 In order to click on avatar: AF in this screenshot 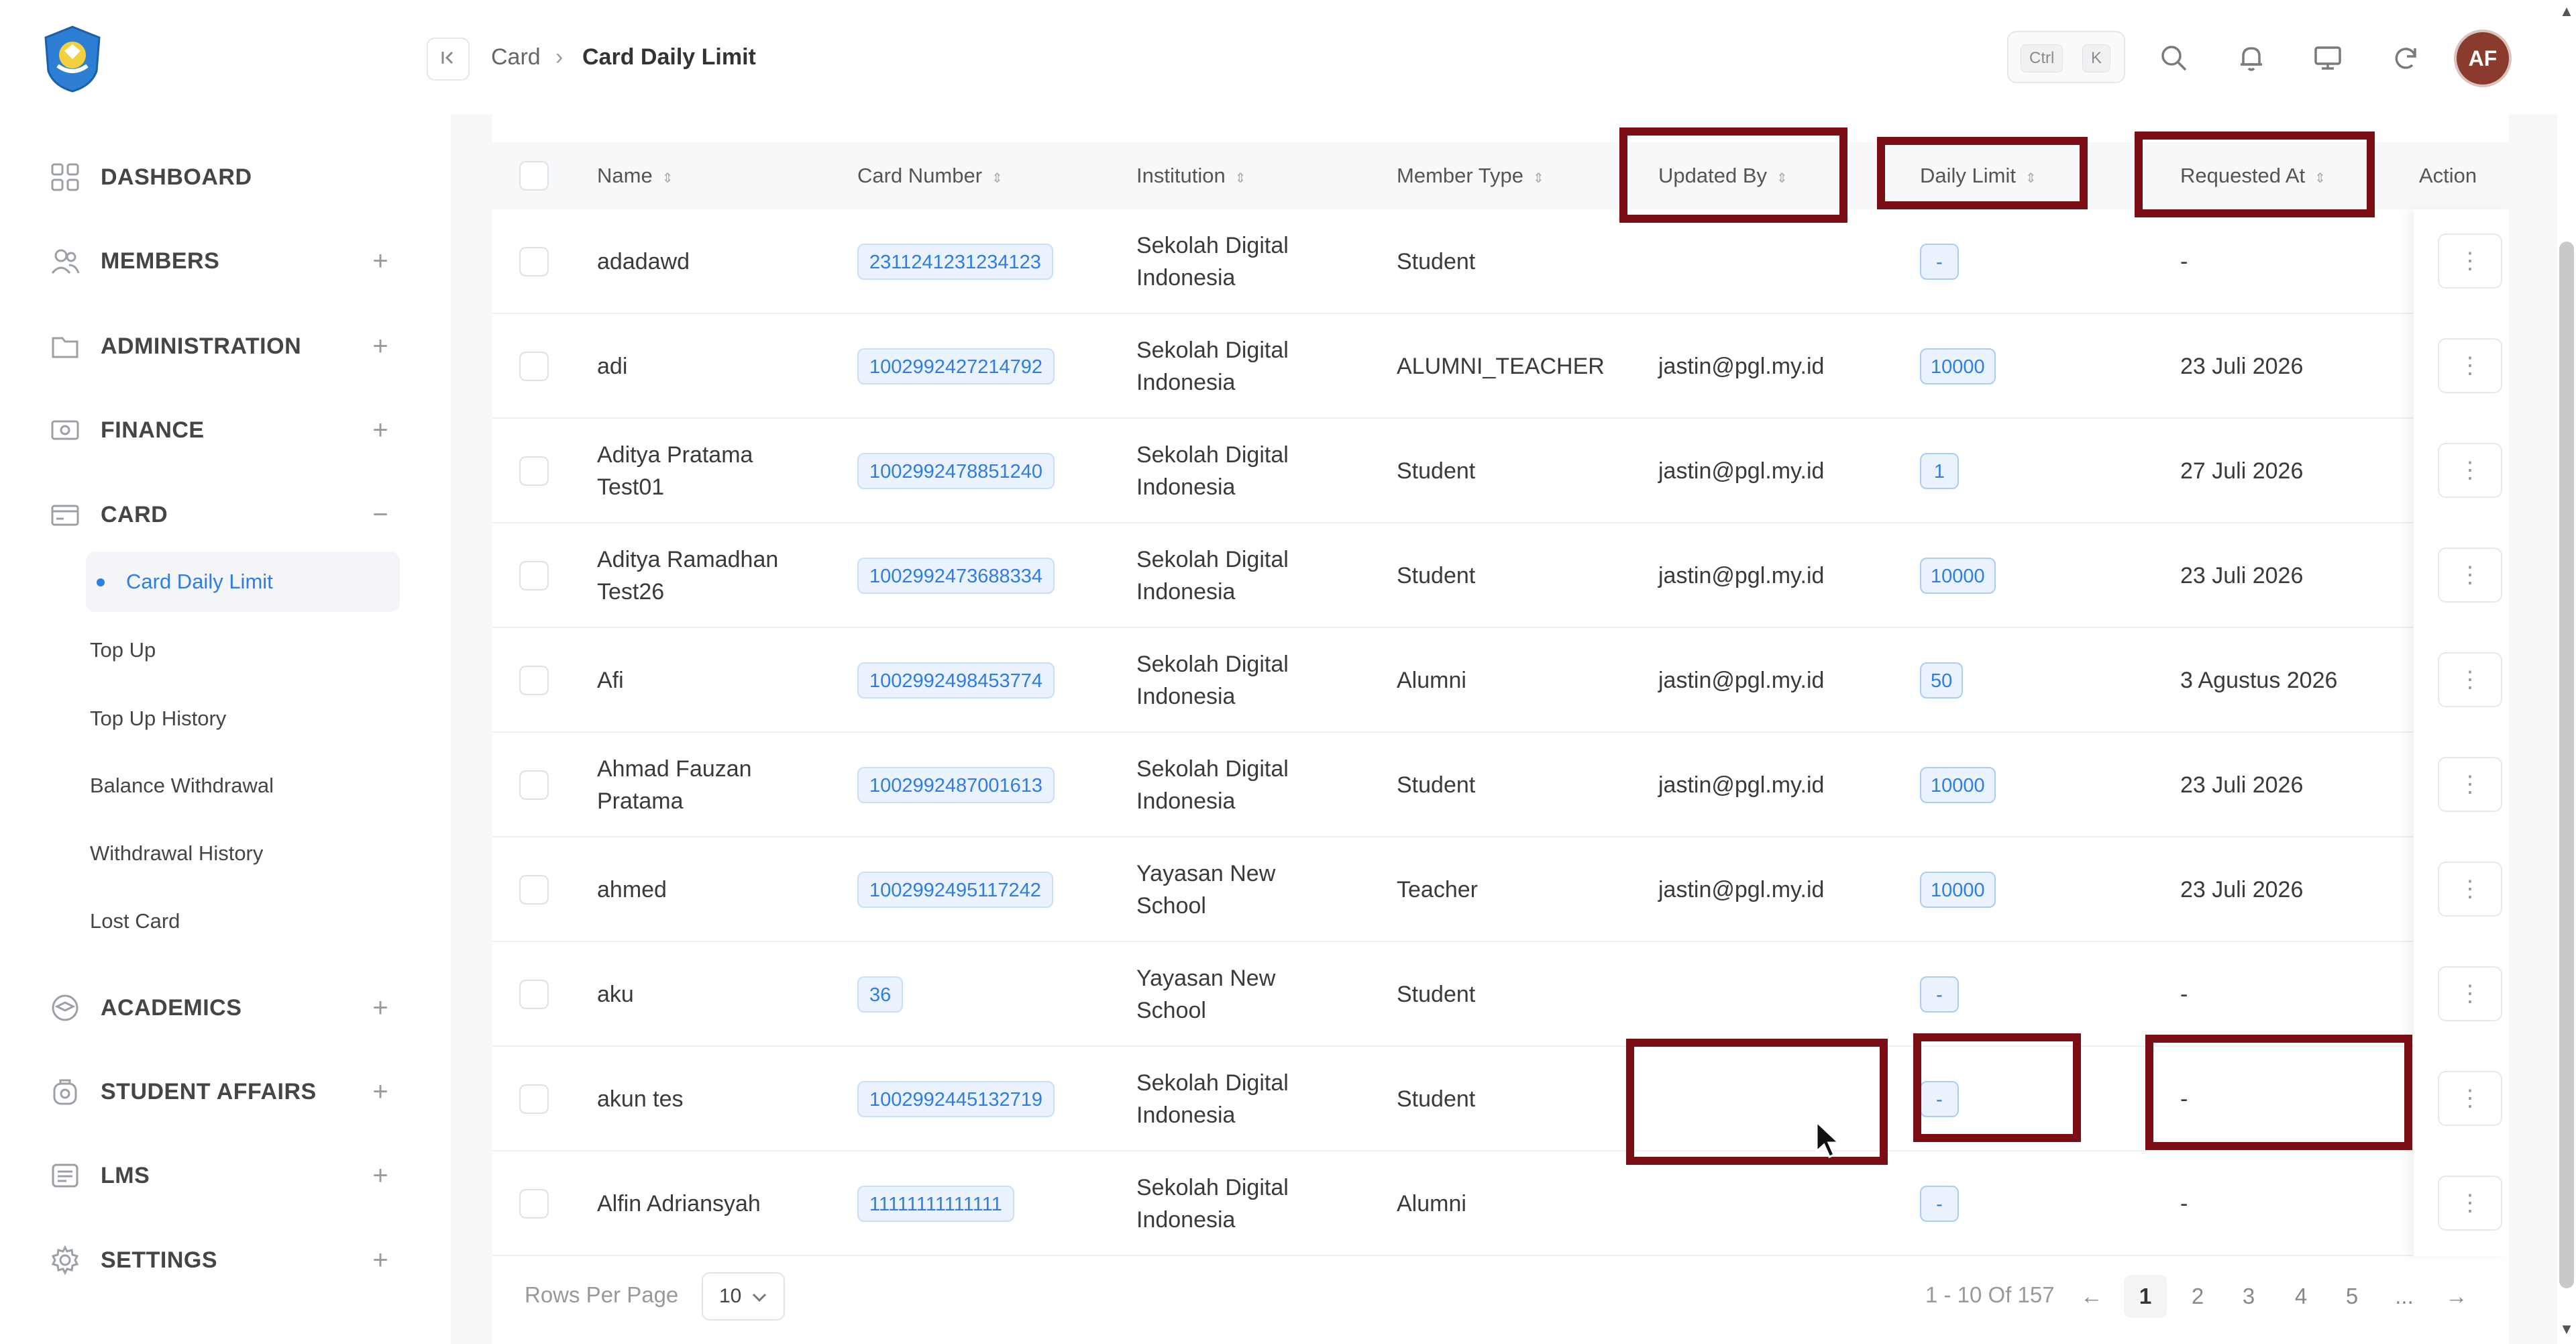, I will do `click(2483, 58)`.